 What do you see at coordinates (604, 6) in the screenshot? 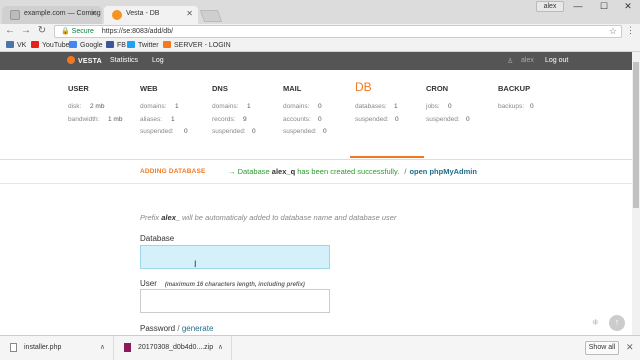
I see `maximize-icon: ☐` at bounding box center [604, 6].